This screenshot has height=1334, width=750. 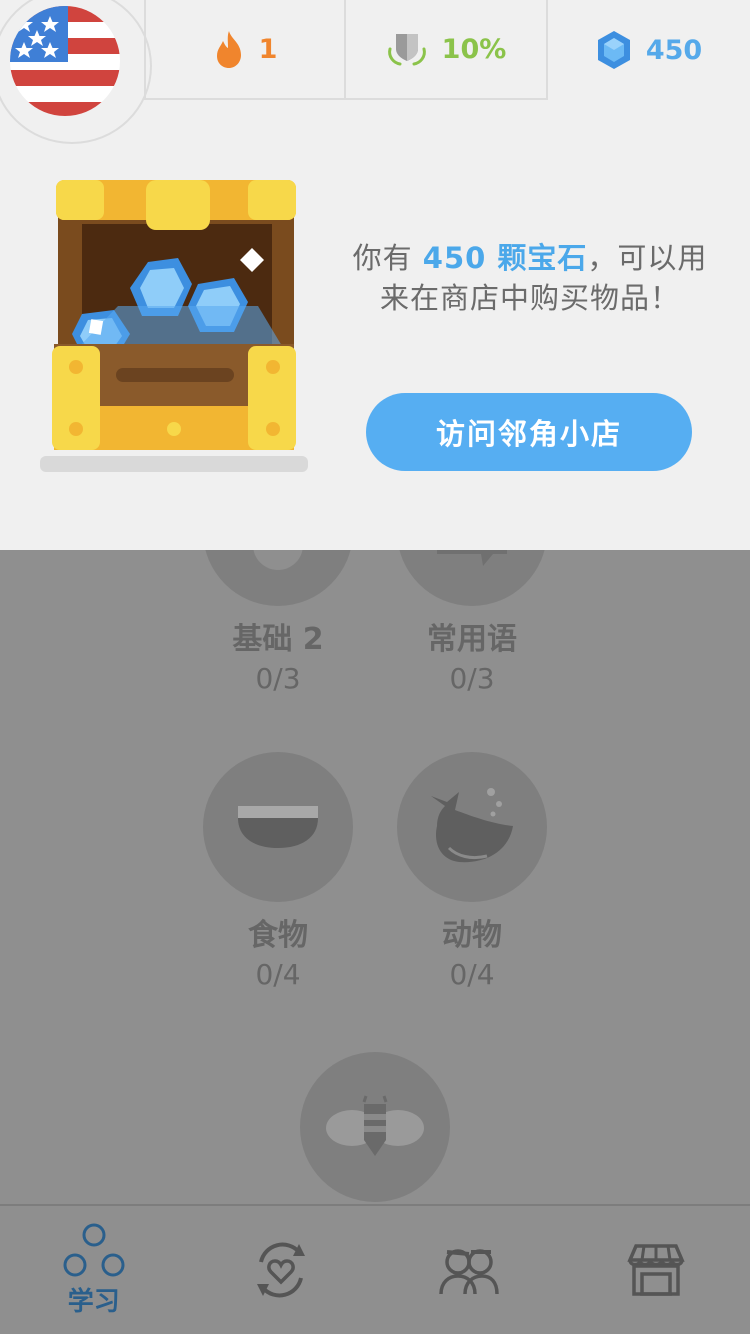 What do you see at coordinates (387, 258) in the screenshot?
I see `promo-text-pre: 你有` at bounding box center [387, 258].